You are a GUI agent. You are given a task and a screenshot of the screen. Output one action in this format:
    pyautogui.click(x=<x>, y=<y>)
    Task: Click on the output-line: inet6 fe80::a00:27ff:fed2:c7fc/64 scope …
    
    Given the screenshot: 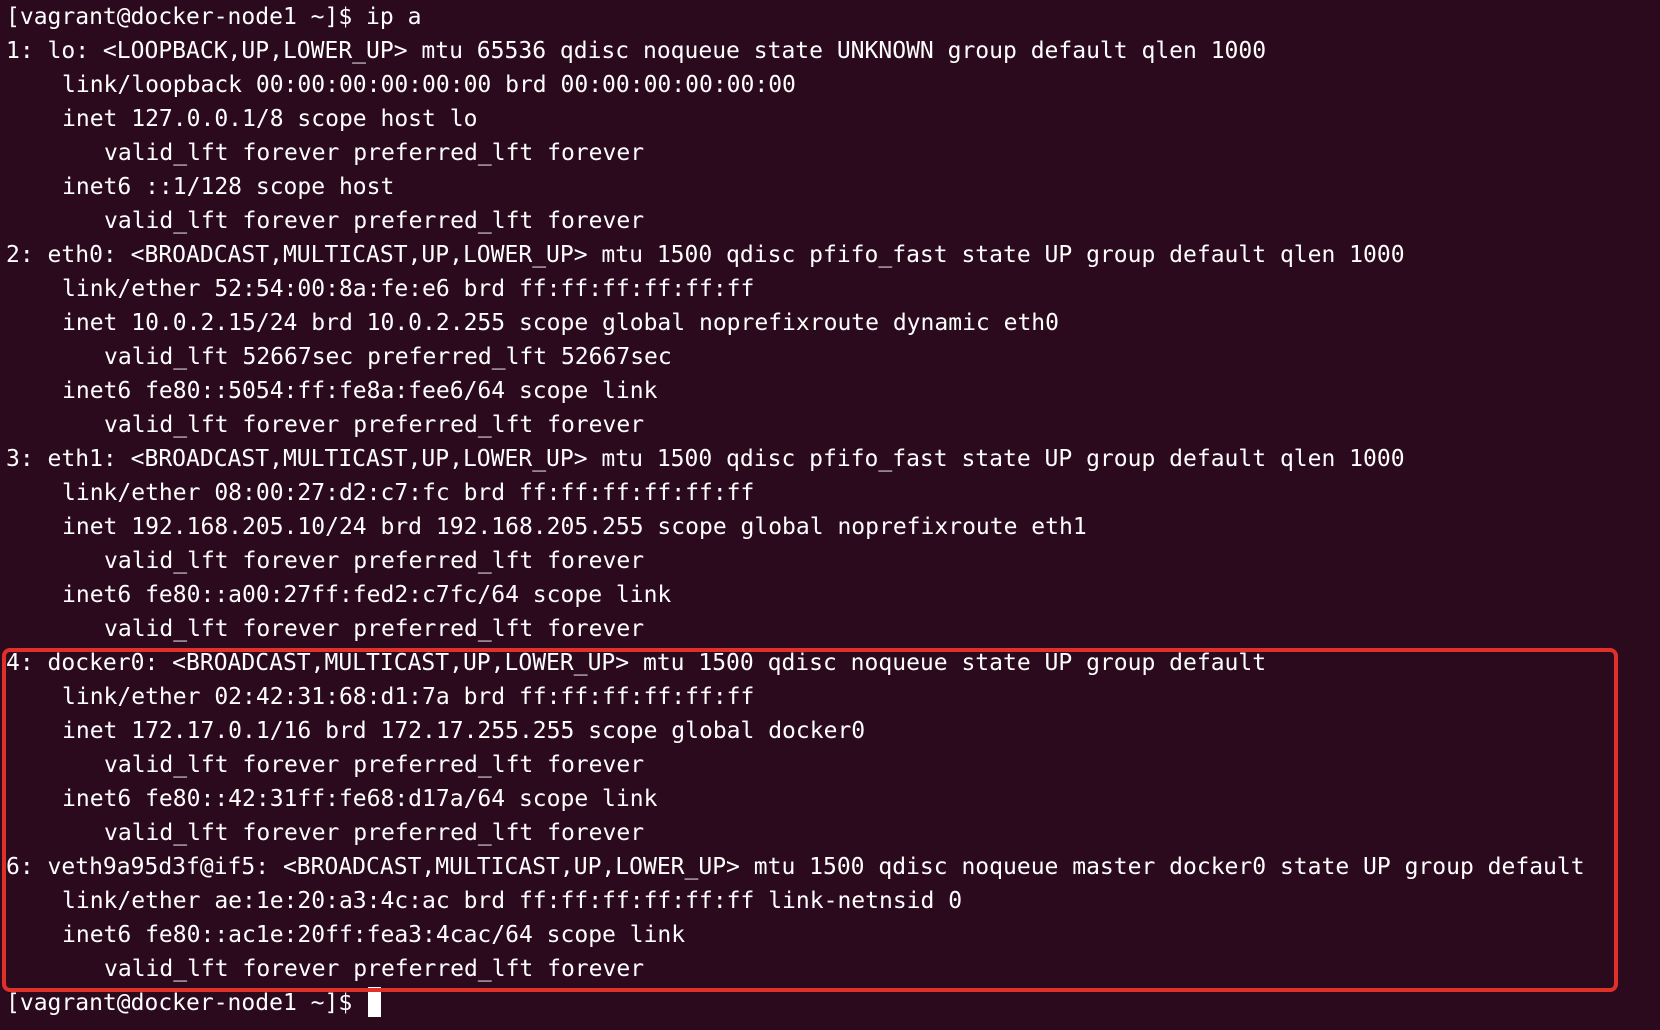 What is the action you would take?
    pyautogui.click(x=367, y=595)
    